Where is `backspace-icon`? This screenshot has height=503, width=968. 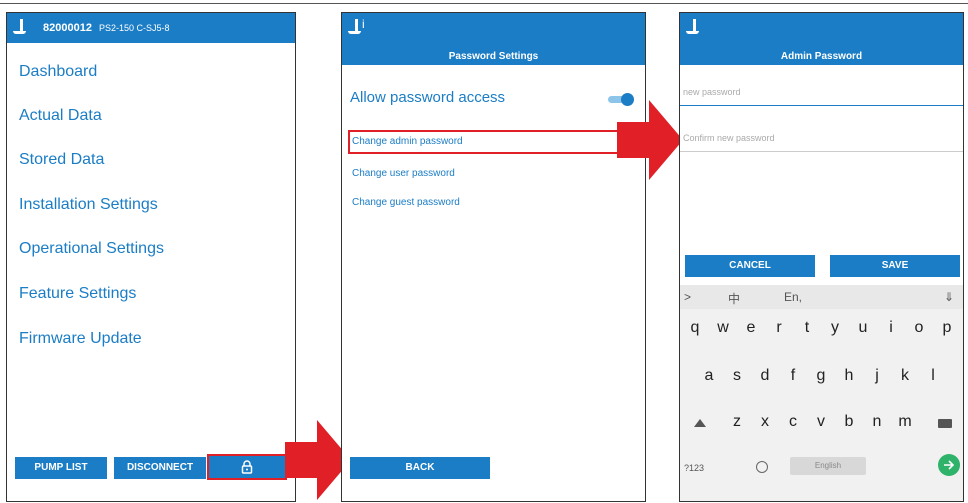
backspace-icon is located at coordinates (945, 423).